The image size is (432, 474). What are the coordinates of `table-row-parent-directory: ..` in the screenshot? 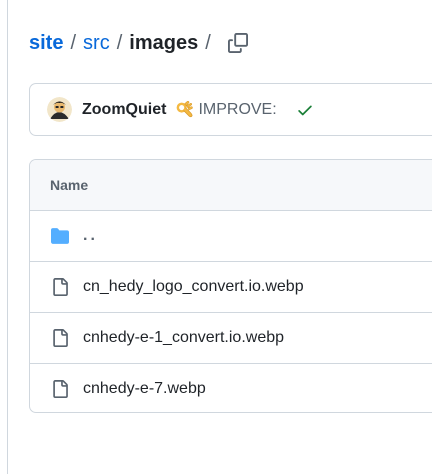 It's located at (231, 236).